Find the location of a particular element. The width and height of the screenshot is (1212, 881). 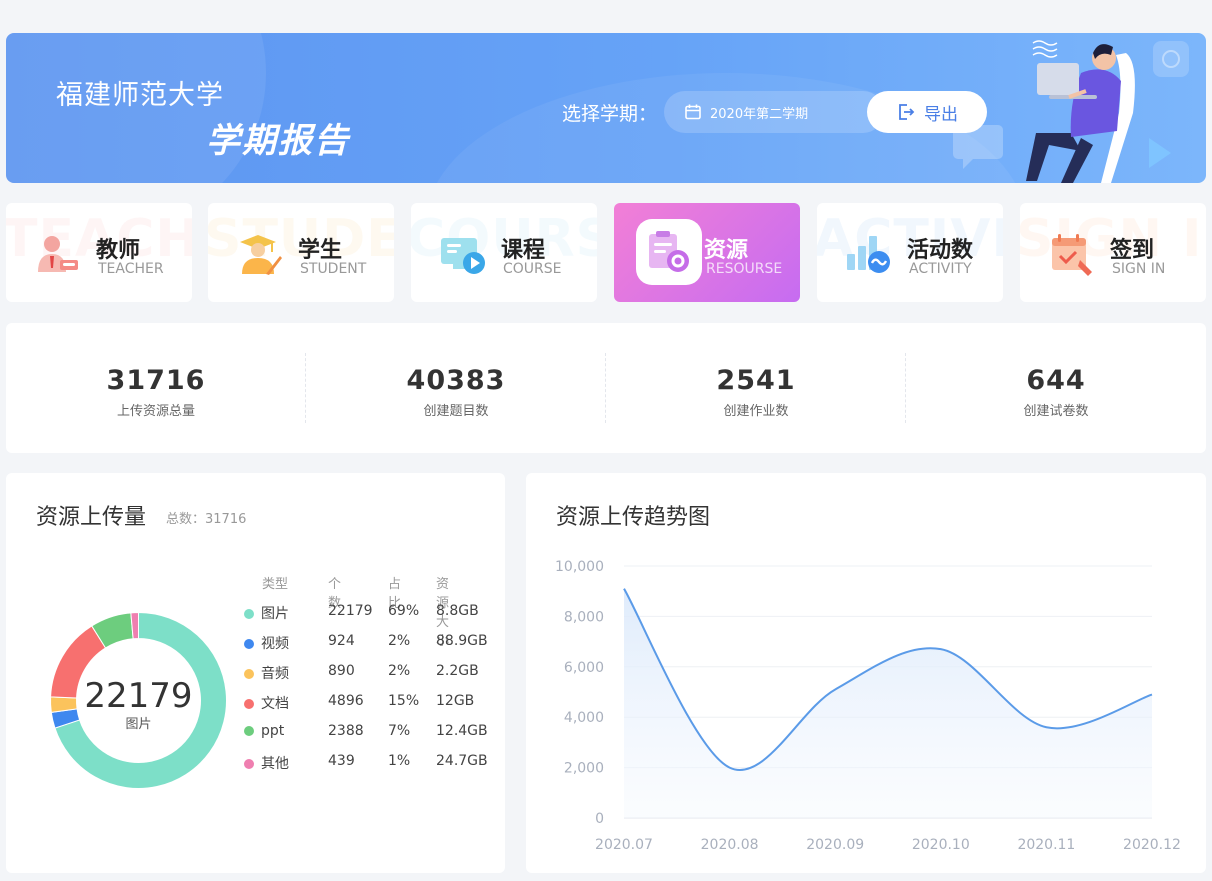

stat-label: 创建题目数 is located at coordinates (456, 411).